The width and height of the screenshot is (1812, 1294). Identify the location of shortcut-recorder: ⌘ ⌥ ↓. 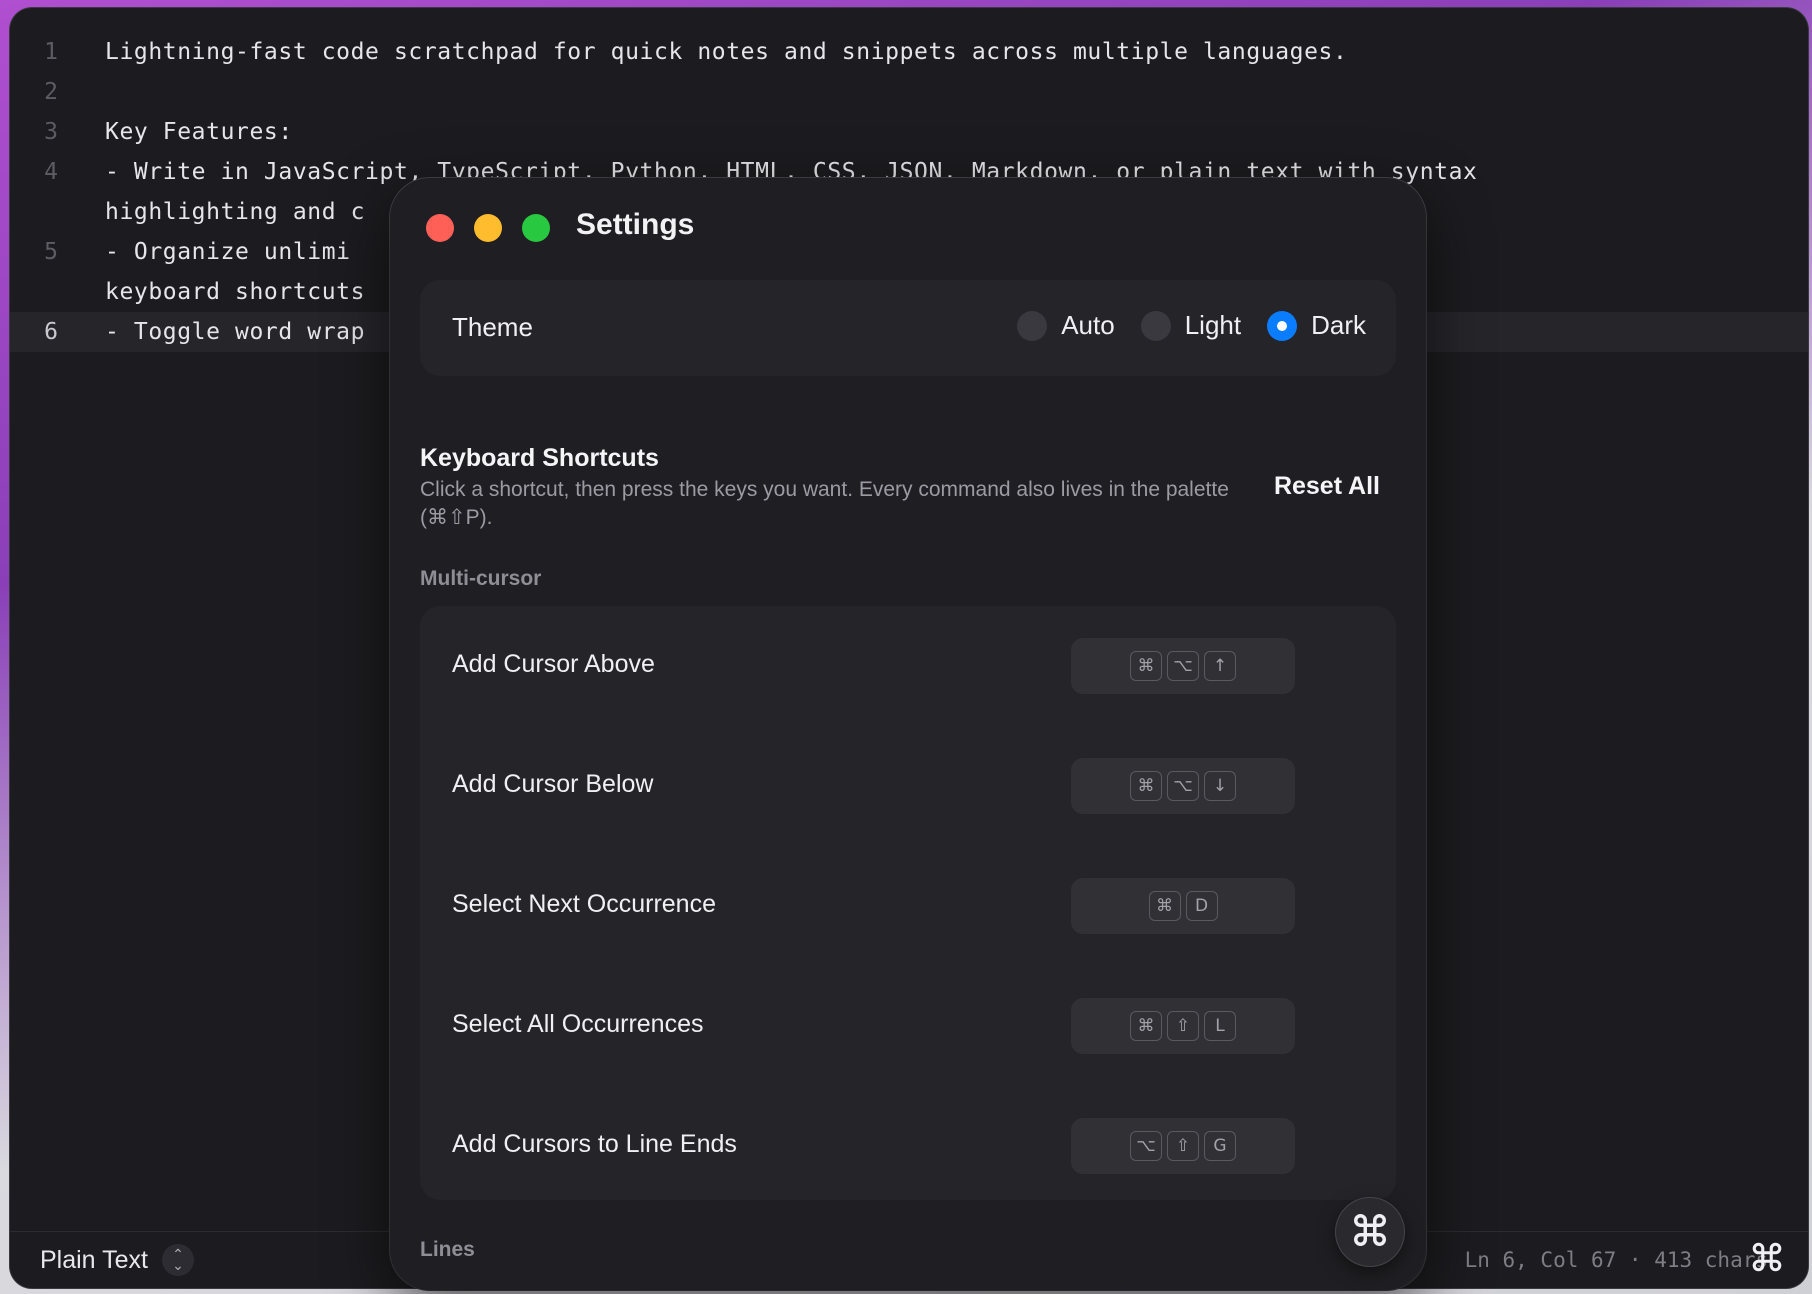
(1183, 786).